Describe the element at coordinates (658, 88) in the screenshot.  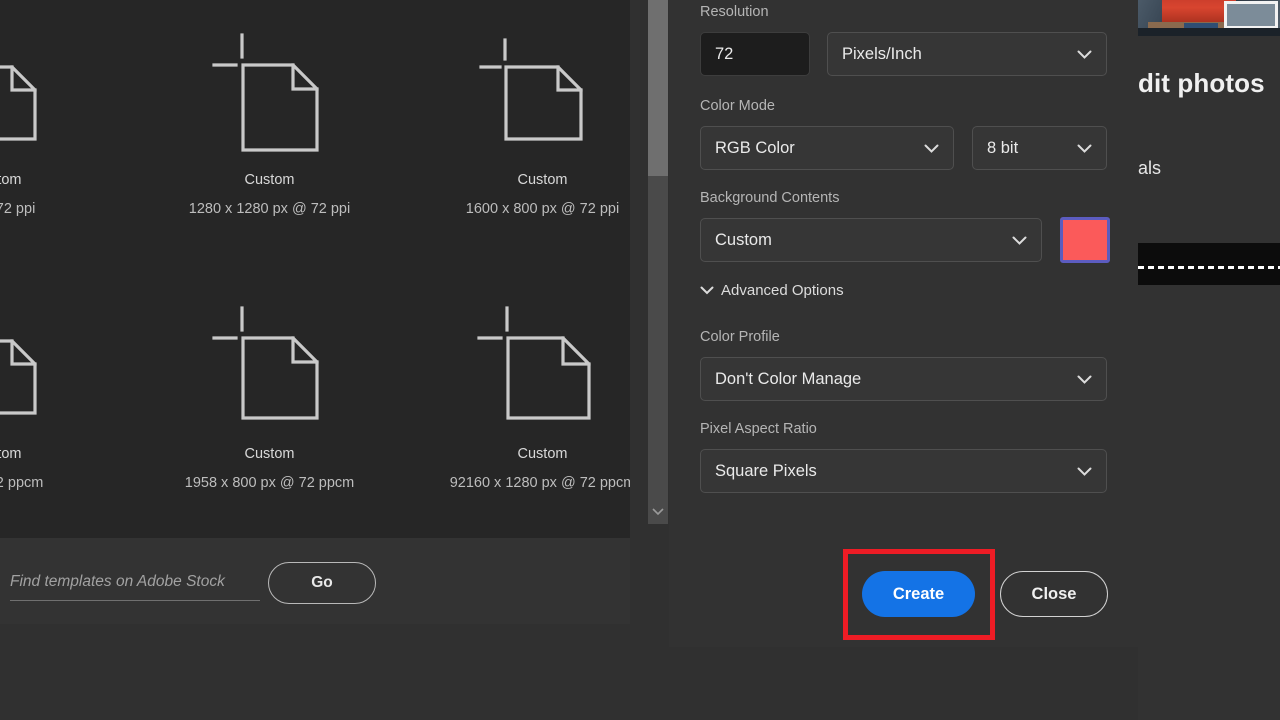
I see `scrollbar-thumb` at that location.